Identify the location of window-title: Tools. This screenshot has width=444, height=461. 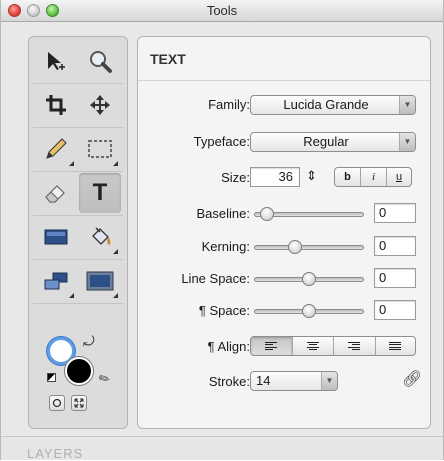
(222, 10).